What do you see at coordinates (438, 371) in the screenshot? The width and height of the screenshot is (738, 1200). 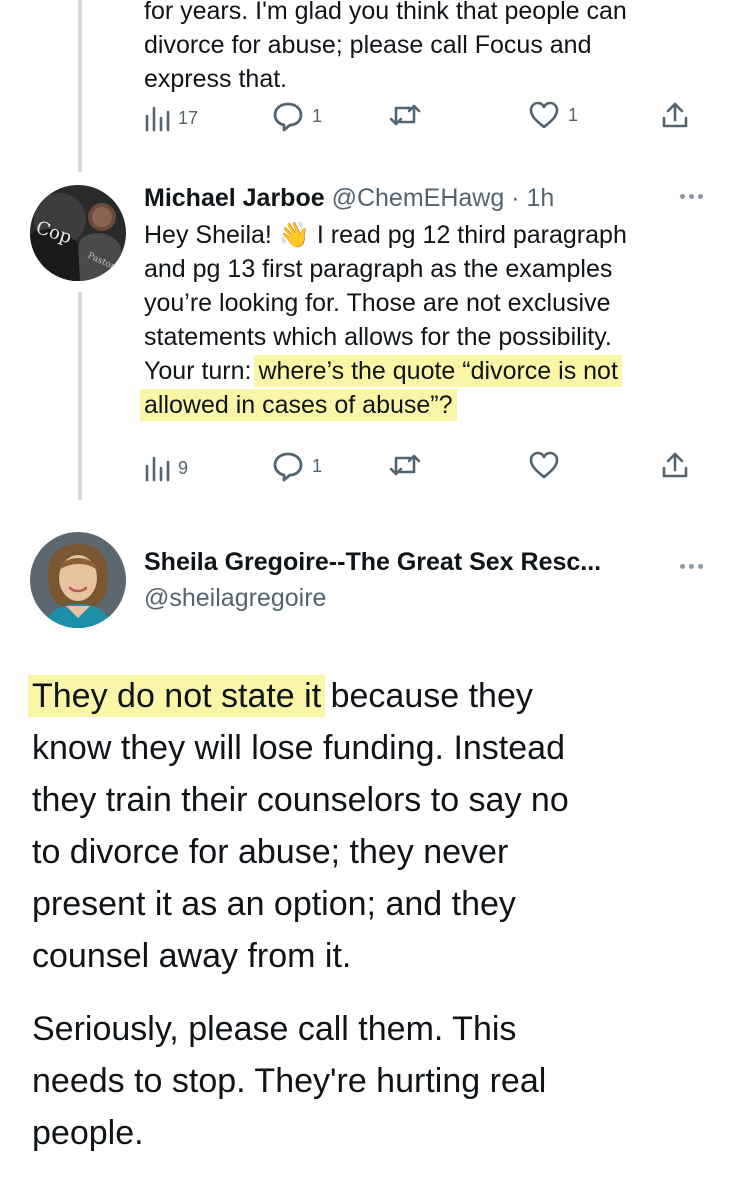 I see `highlight-quote-part-1: where’s the quote “divorce is not` at bounding box center [438, 371].